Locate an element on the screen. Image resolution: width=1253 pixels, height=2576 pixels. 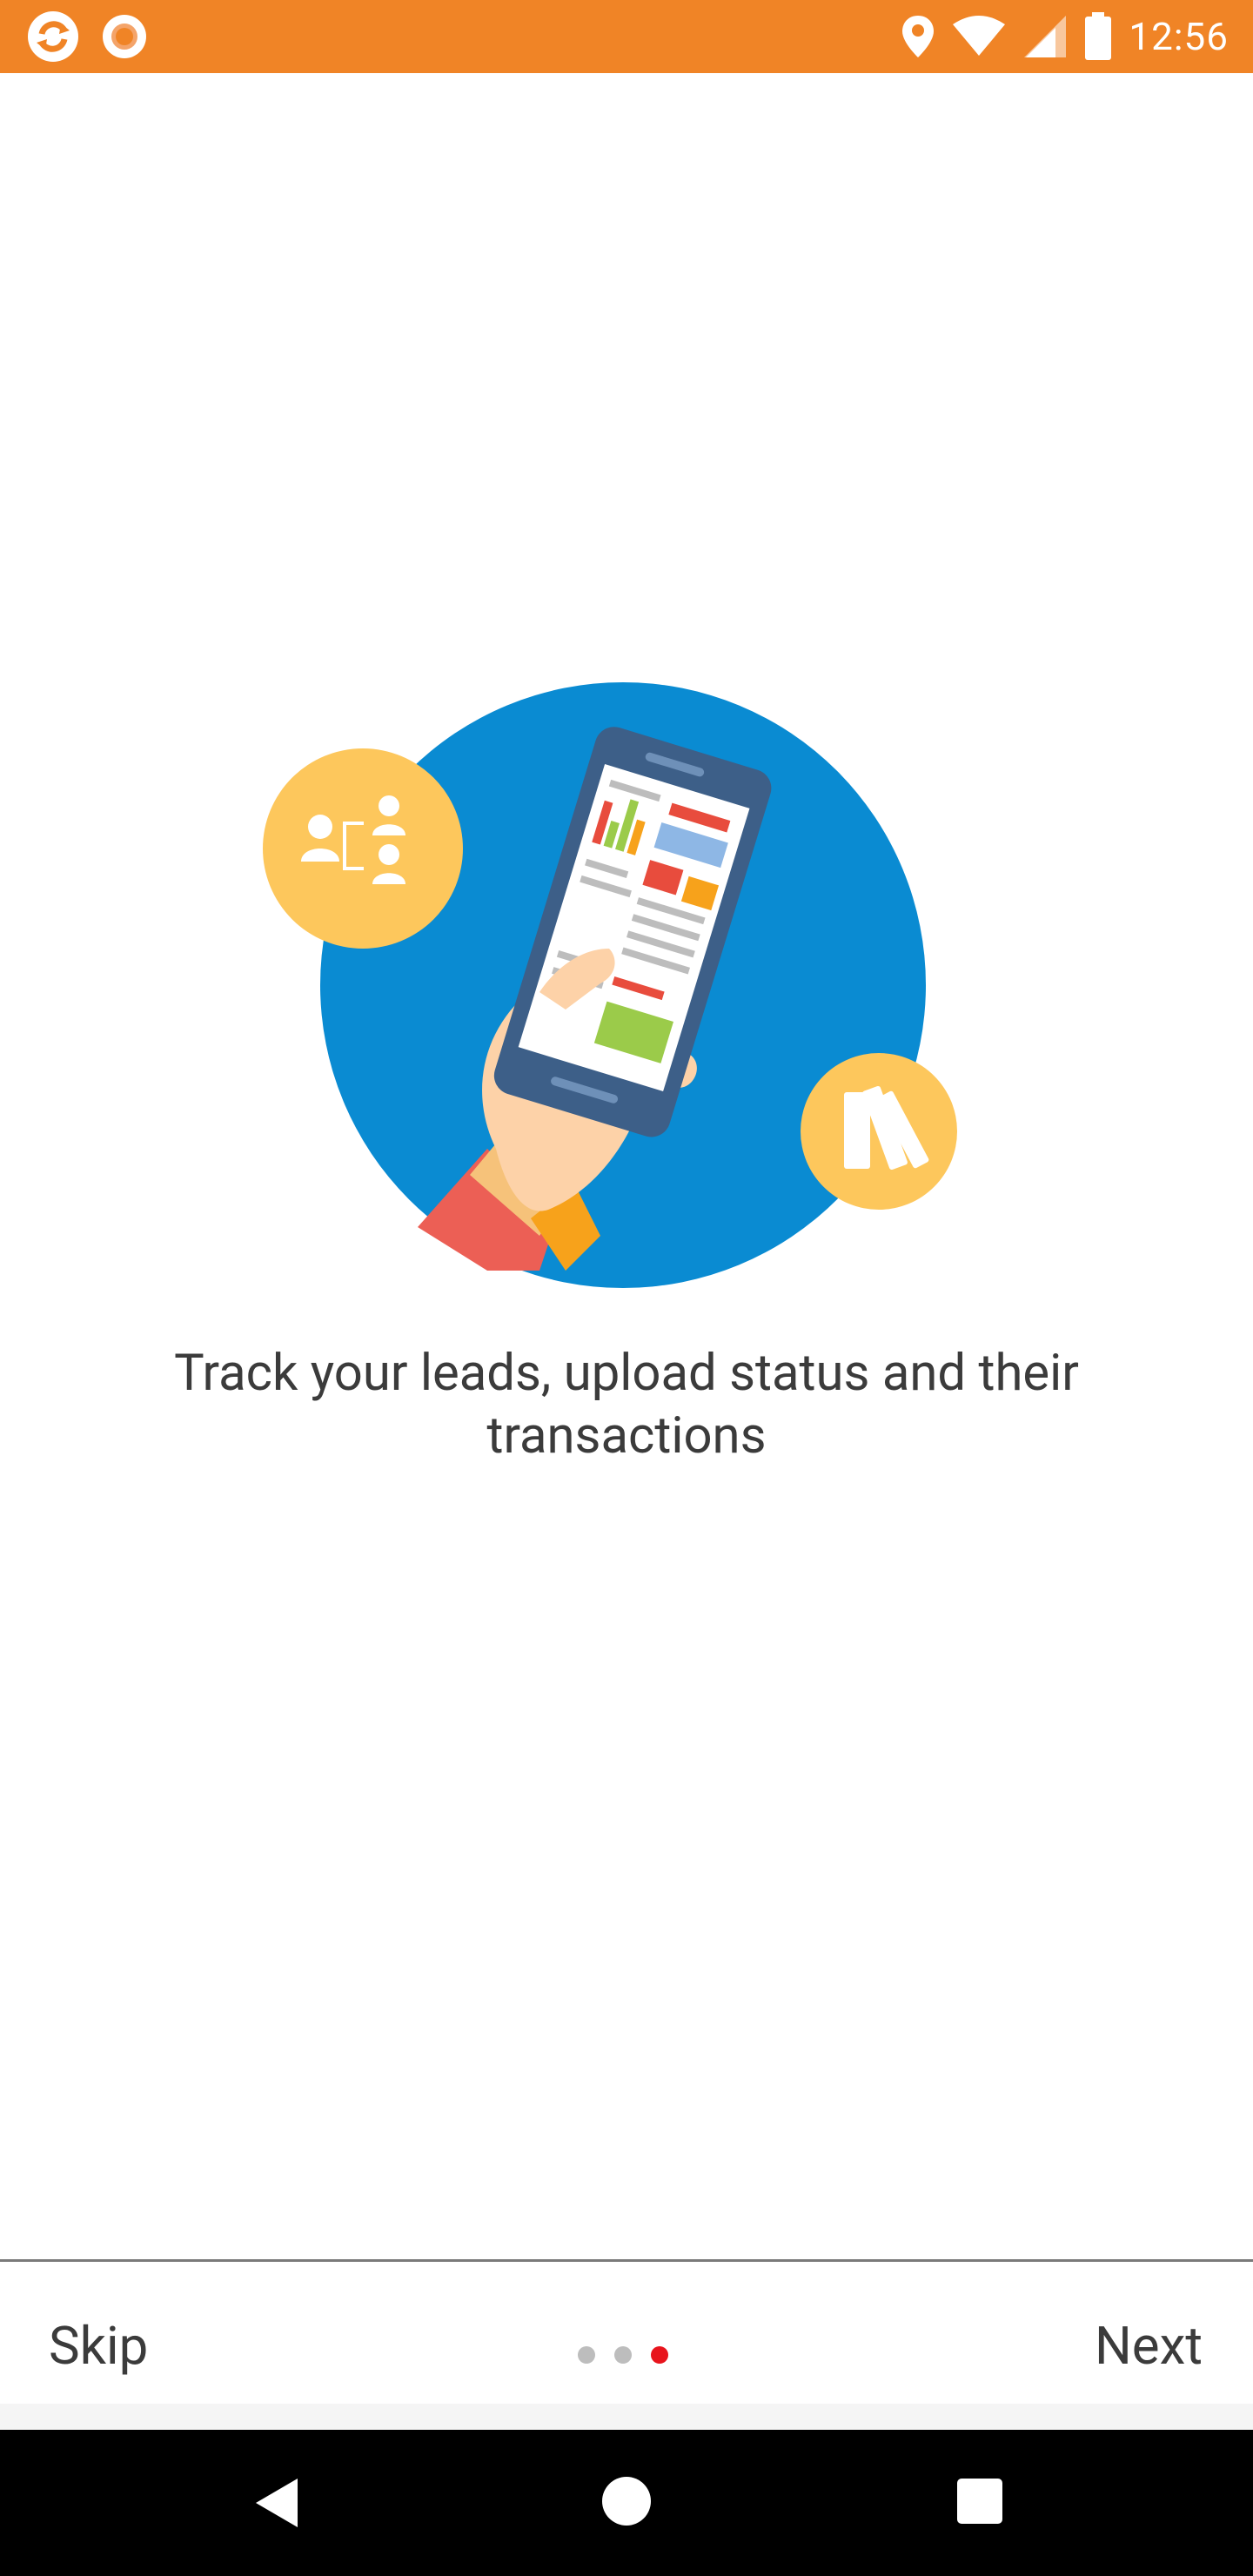
back-icon is located at coordinates (276, 2503).